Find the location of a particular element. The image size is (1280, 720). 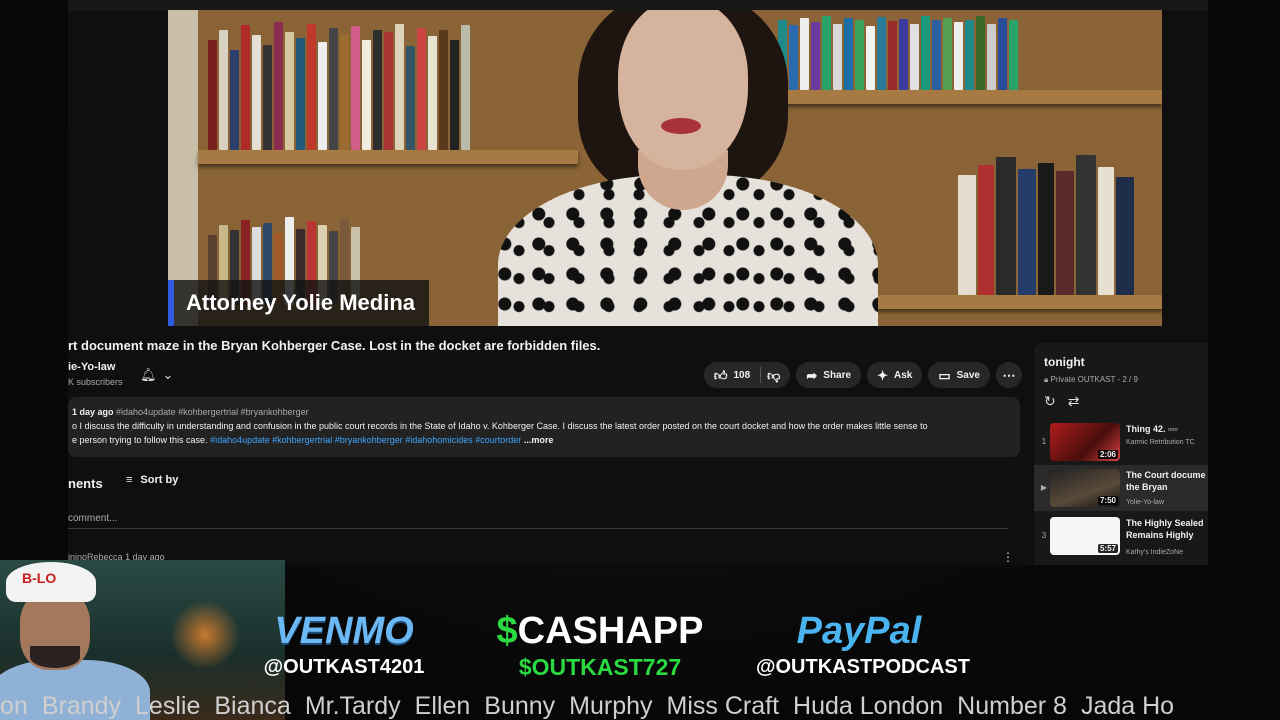

comment-menu-icon: ⋮ is located at coordinates (1008, 557).